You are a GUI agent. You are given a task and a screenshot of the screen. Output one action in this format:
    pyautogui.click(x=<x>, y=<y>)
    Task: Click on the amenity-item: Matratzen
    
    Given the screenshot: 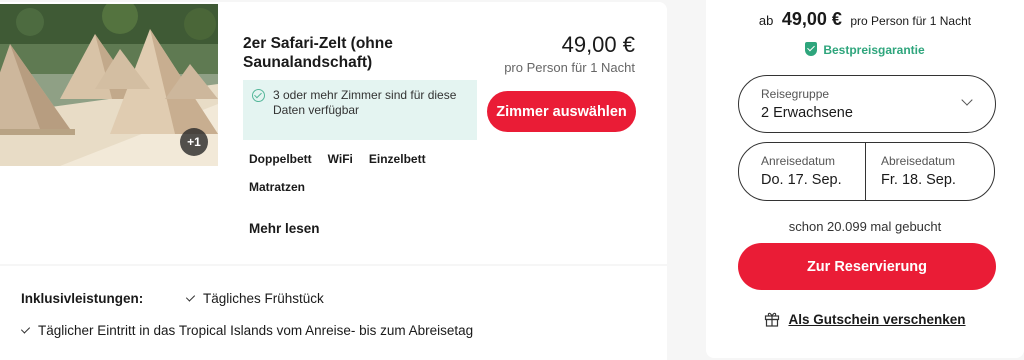 What is the action you would take?
    pyautogui.click(x=277, y=187)
    